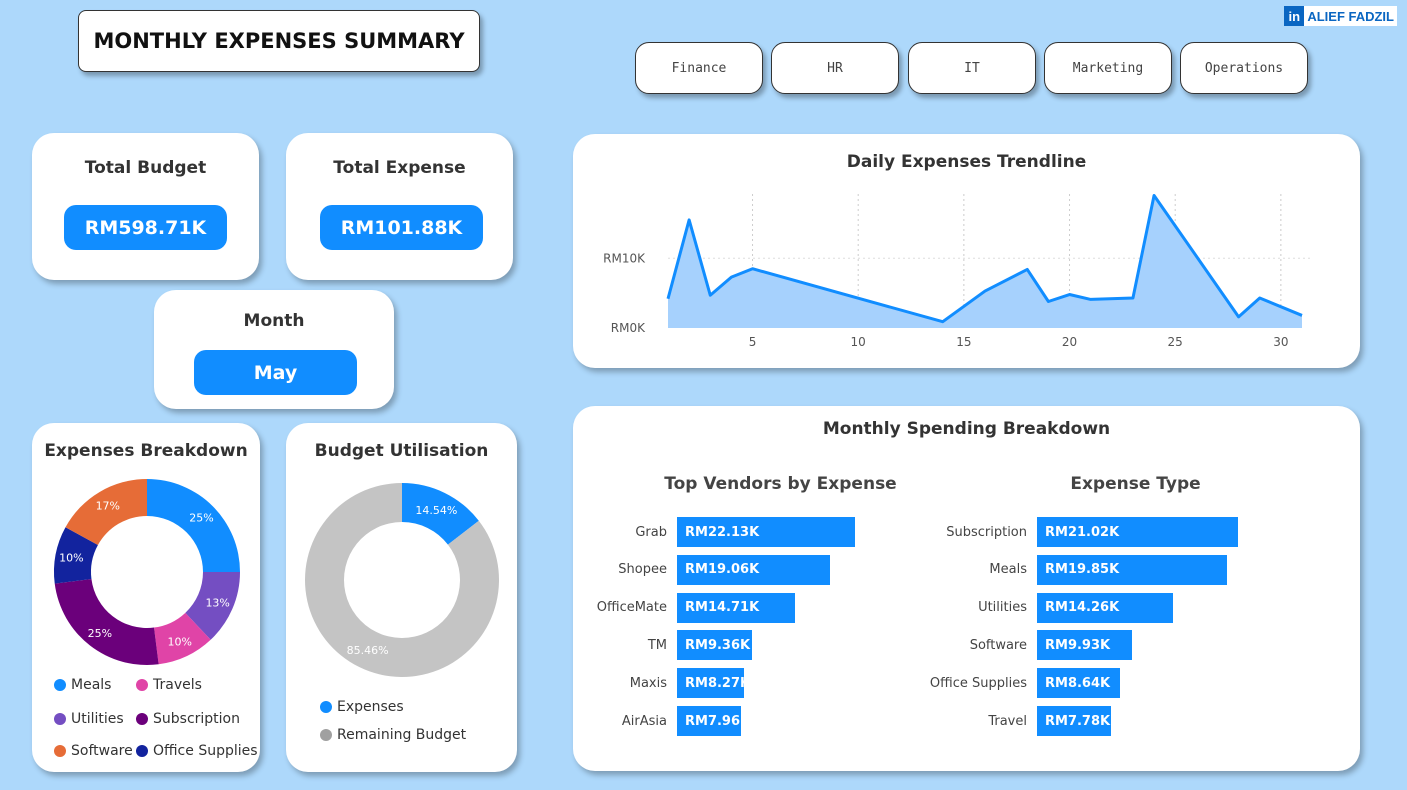  Describe the element at coordinates (1350, 16) in the screenshot. I see `brand-name: ALIEF FADZIL` at that location.